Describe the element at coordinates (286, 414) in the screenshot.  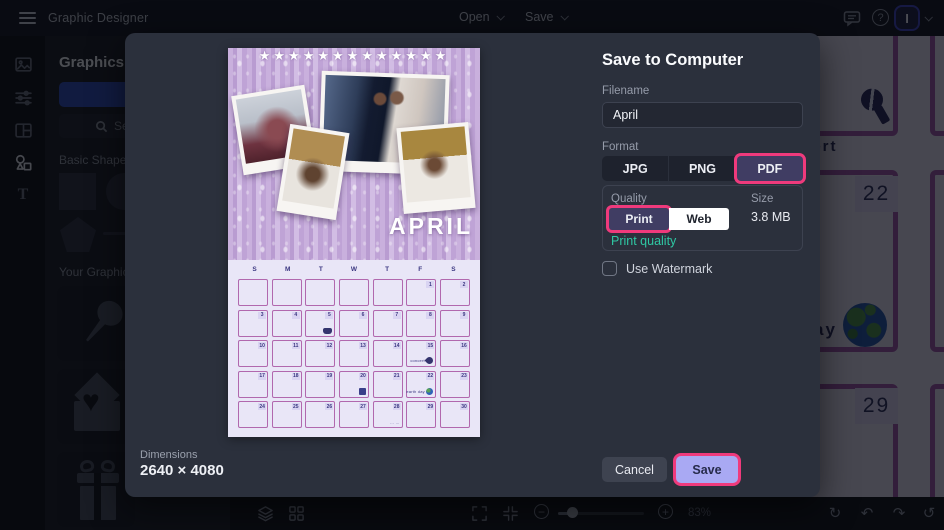
I see `calendar-cell: 25` at that location.